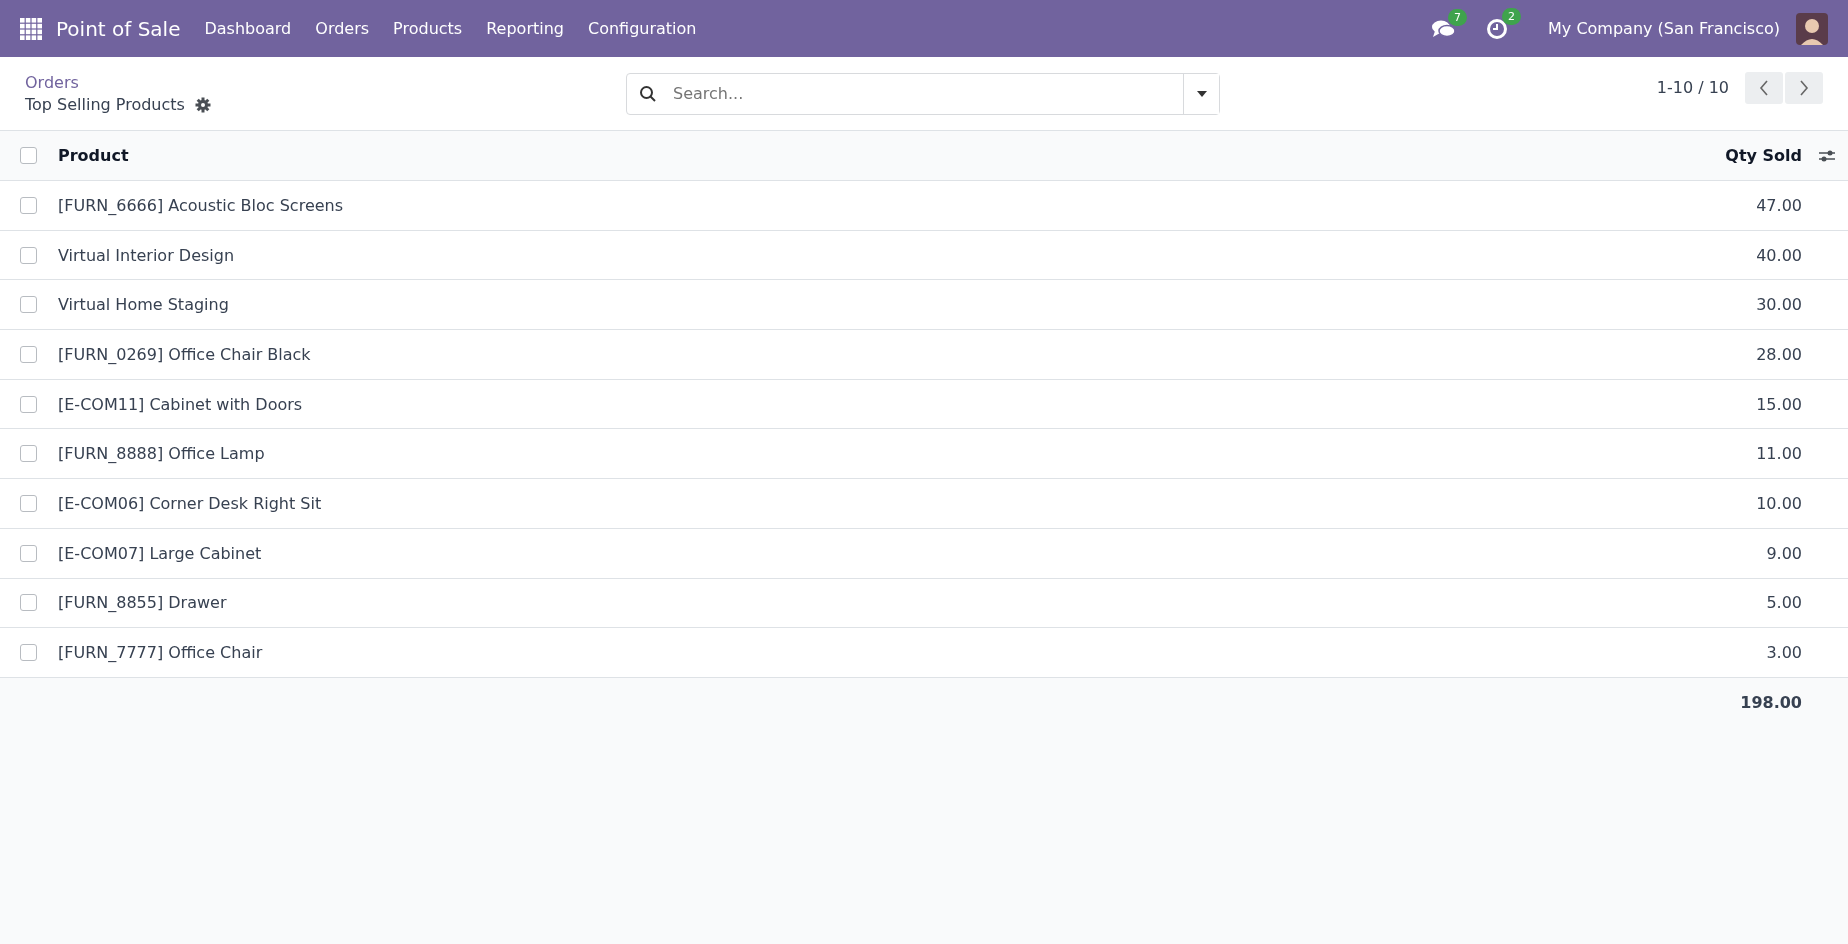  I want to click on table-cell-text: [E-COM07] Large Cabinet, so click(160, 553).